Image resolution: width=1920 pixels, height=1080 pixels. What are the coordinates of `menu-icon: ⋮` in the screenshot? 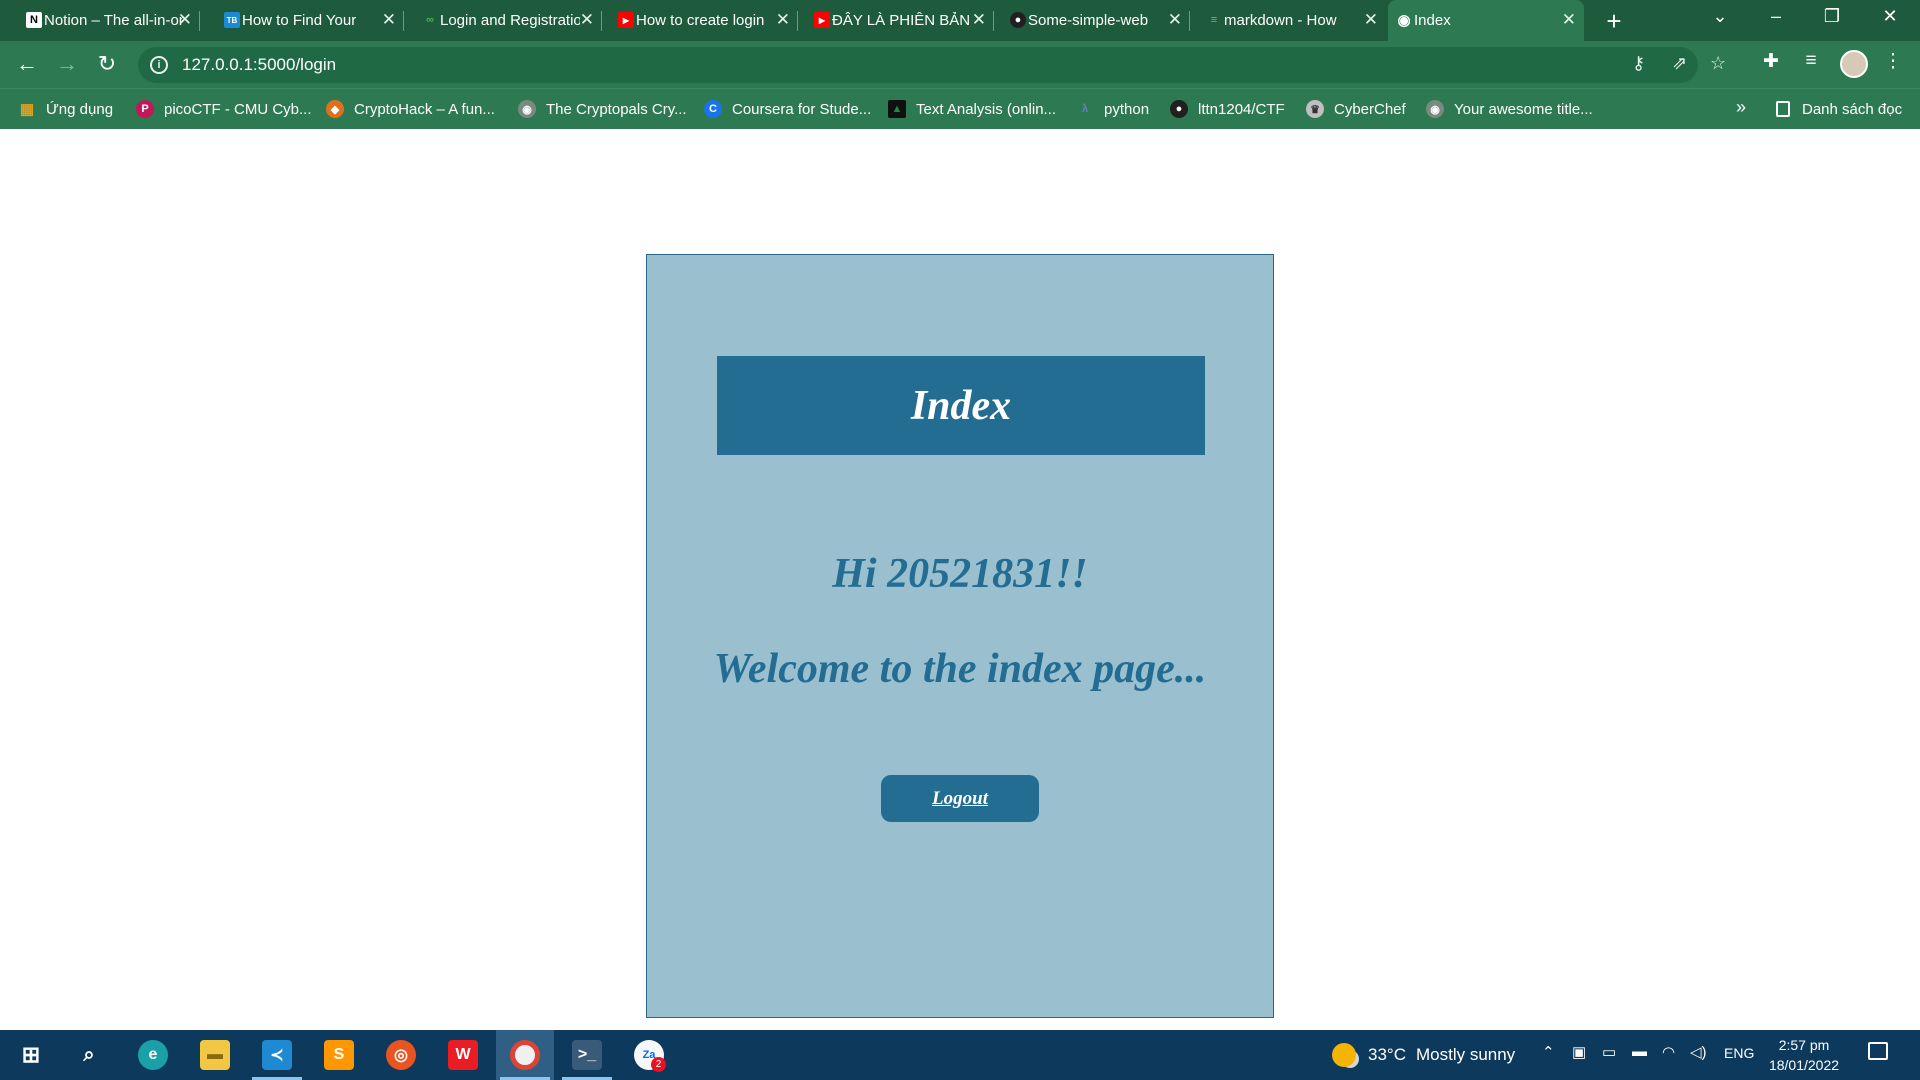 It's located at (1893, 61).